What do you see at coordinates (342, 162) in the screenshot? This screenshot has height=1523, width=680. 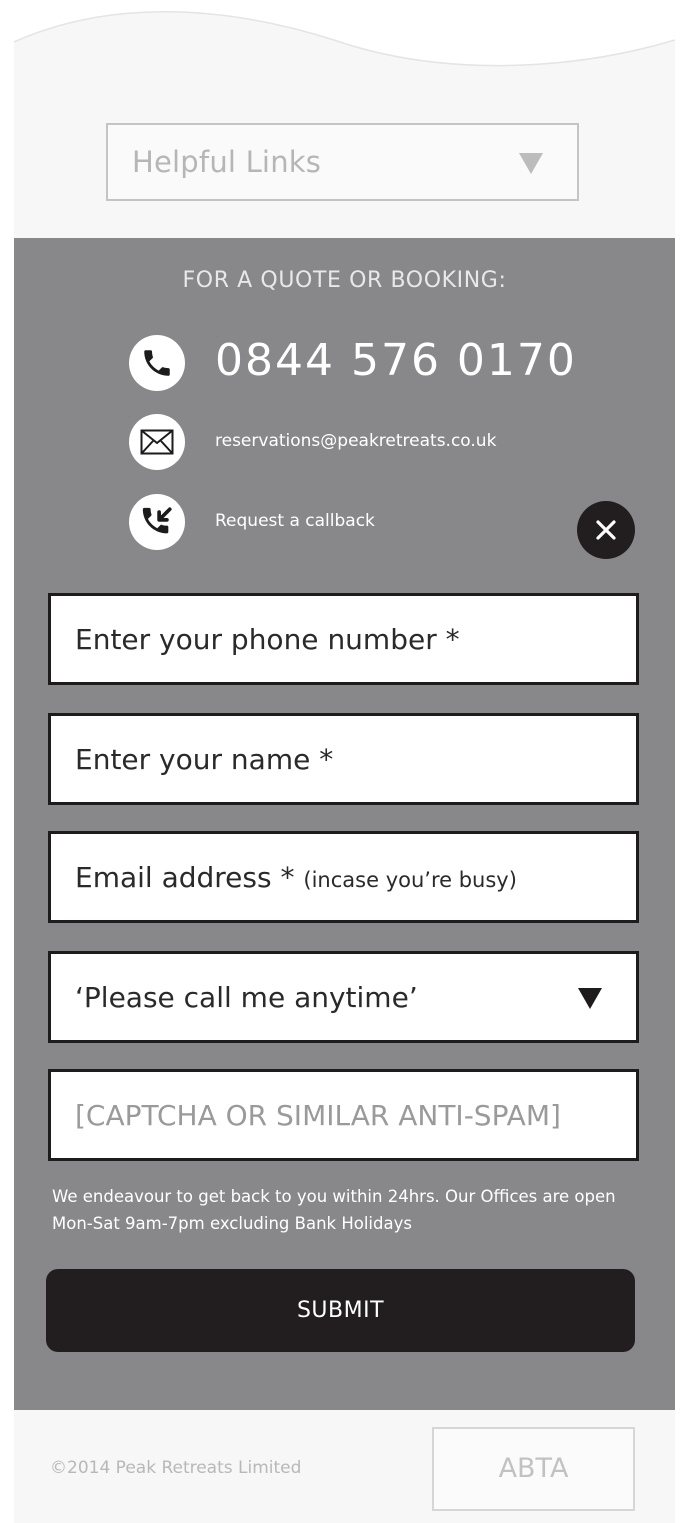 I see `helpful-links-dropdown: Helpful Links` at bounding box center [342, 162].